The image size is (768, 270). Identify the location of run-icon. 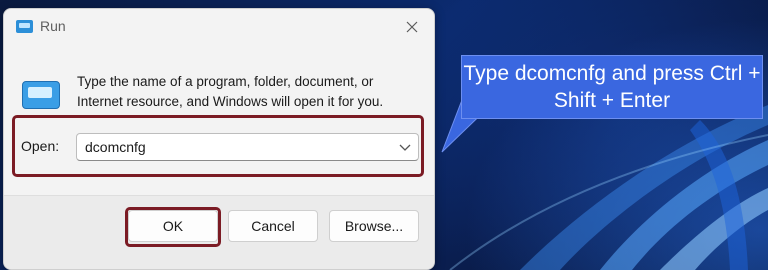
(24, 26).